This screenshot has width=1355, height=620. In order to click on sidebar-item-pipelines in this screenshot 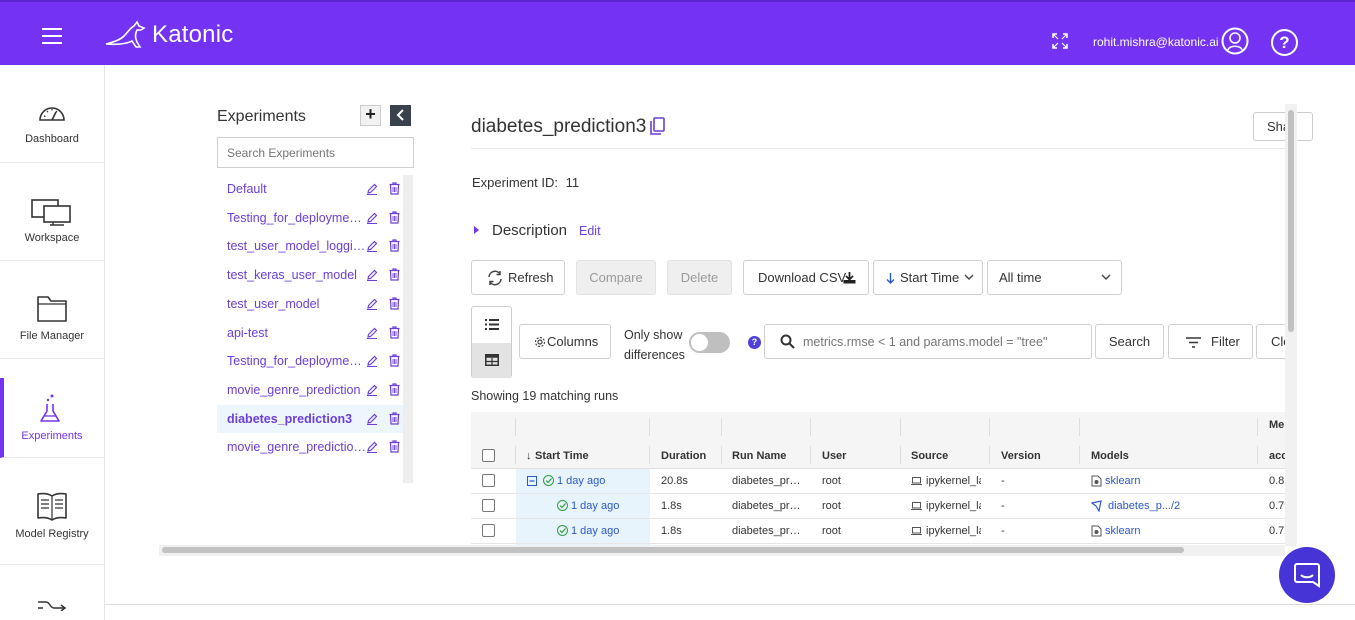, I will do `click(52, 592)`.